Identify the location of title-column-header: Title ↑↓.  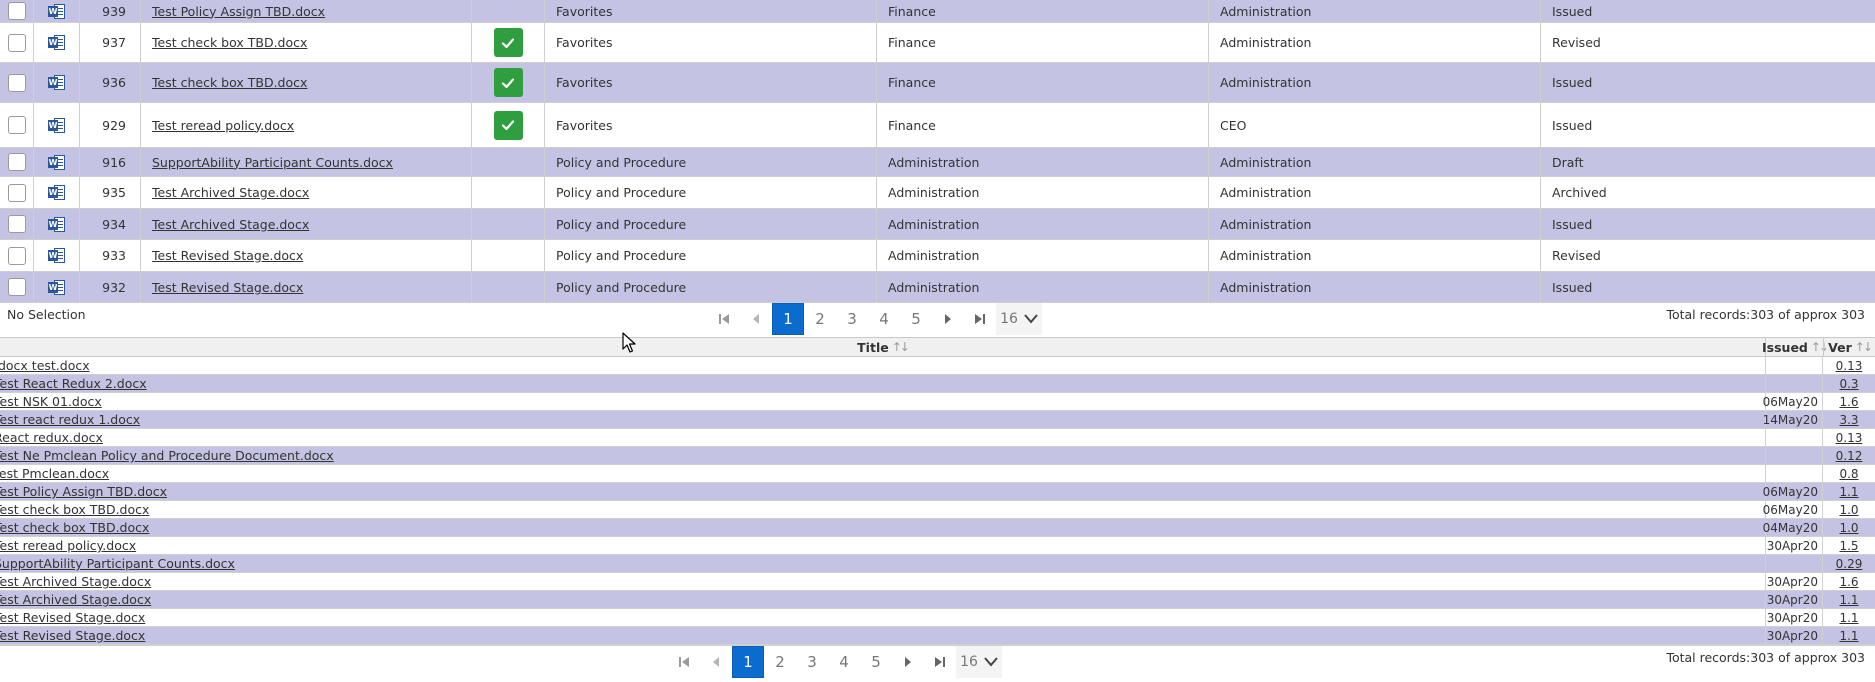
(882, 347).